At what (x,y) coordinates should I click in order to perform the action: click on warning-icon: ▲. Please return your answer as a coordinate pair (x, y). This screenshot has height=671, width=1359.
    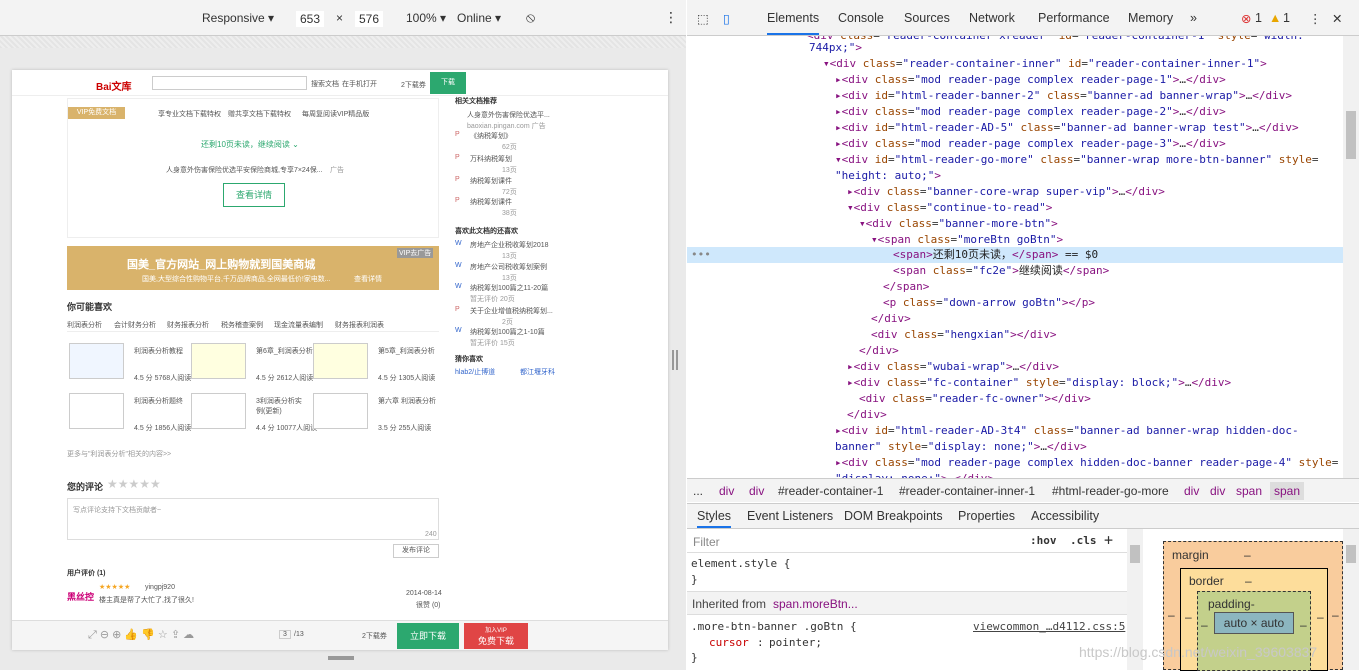
    Looking at the image, I should click on (1275, 18).